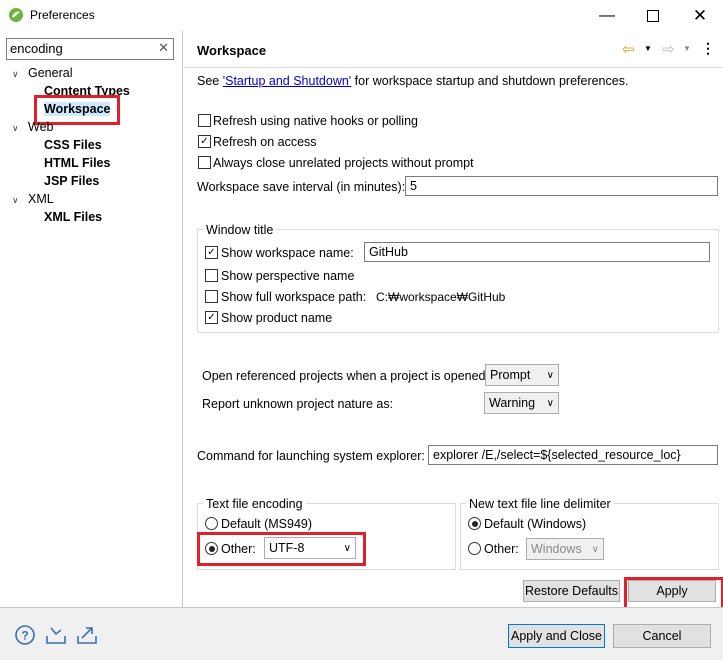  I want to click on delimiter-other-label: Other:, so click(501, 549).